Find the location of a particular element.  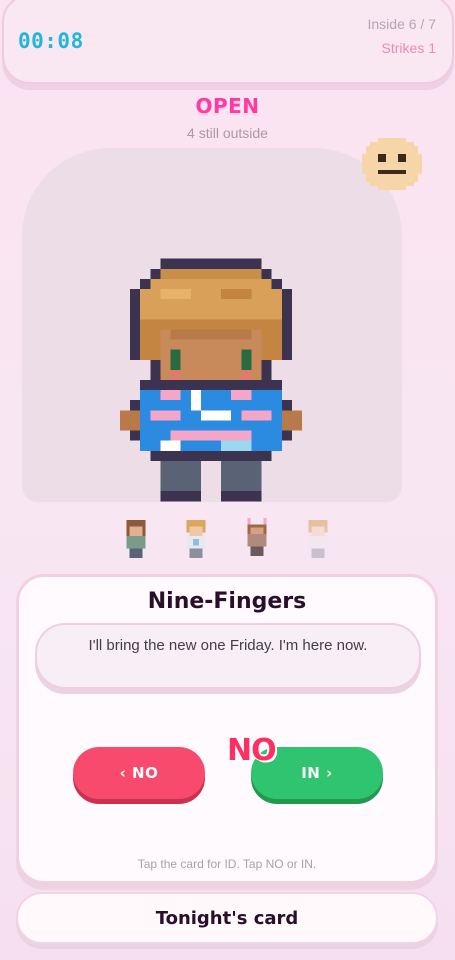

queue-visitor-bunny-ears is located at coordinates (257, 537).